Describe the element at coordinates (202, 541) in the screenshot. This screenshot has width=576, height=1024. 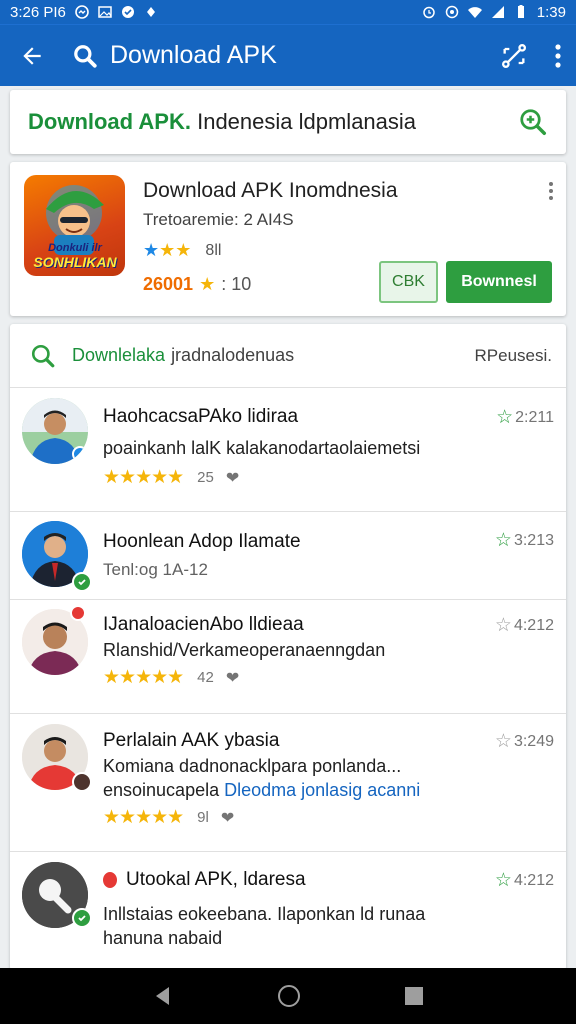
I see `review-author: Hoonlean Adop Ilamate` at that location.